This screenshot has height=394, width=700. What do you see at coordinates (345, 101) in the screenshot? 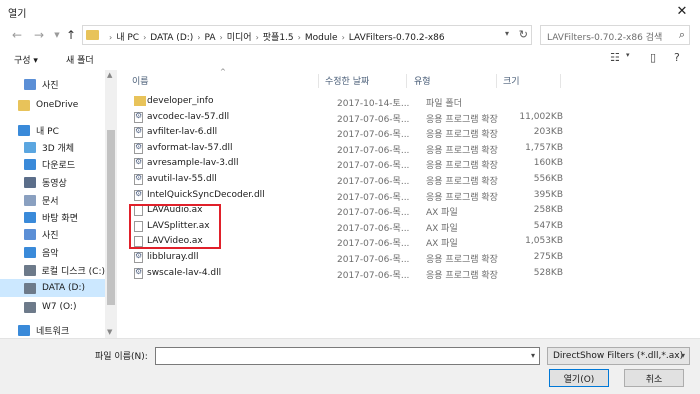
I see `file-row: developer_info 2017-10-14-토... 파일 폴더` at bounding box center [345, 101].